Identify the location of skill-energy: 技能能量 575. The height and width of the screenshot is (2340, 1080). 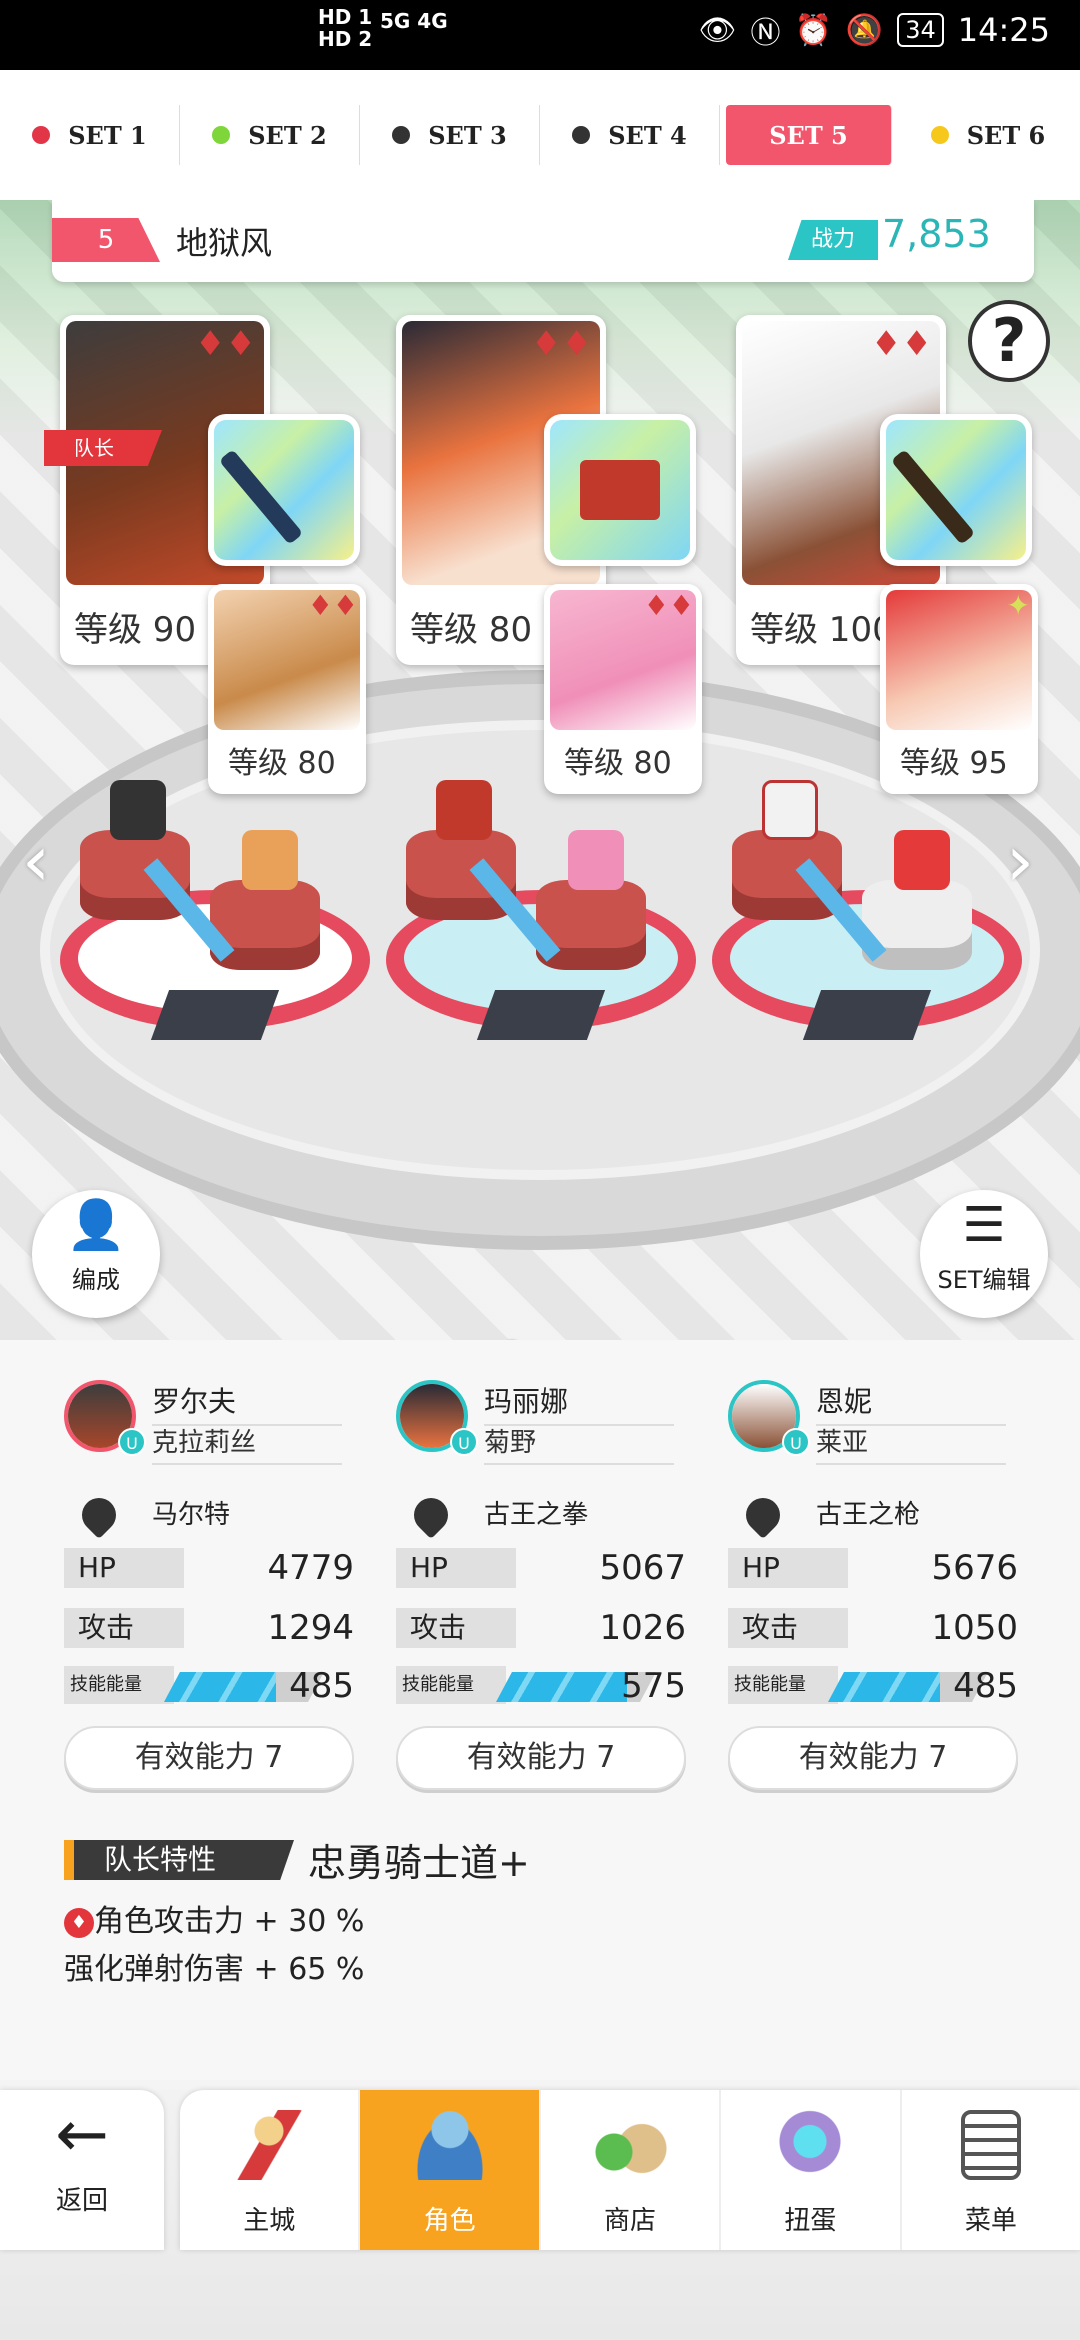
(541, 1686).